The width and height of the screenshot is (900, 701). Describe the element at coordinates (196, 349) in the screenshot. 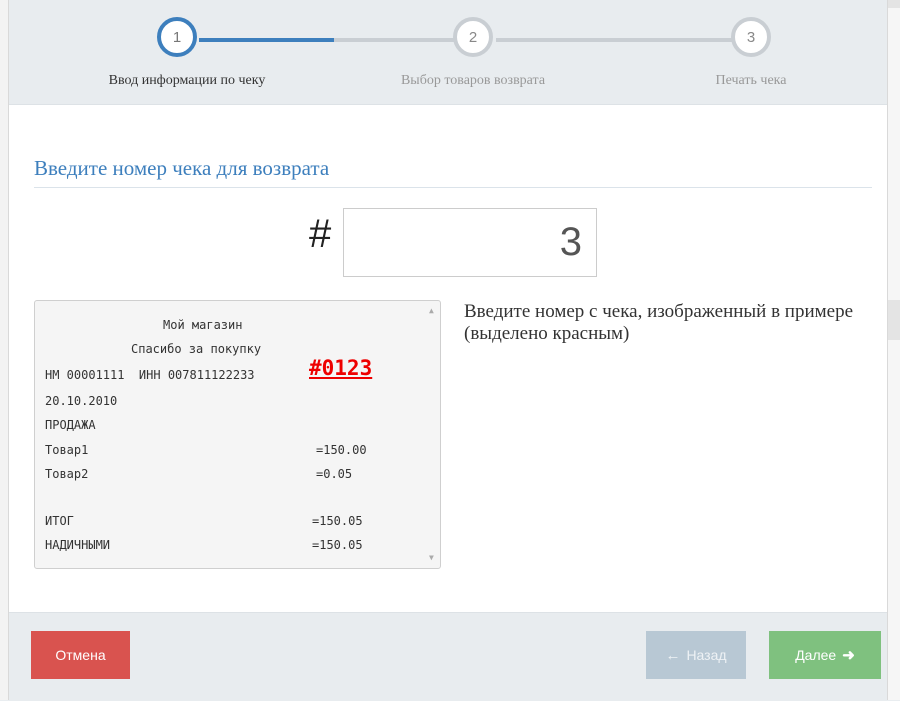

I see `receipt-thanks: Спасибо за покупку` at that location.